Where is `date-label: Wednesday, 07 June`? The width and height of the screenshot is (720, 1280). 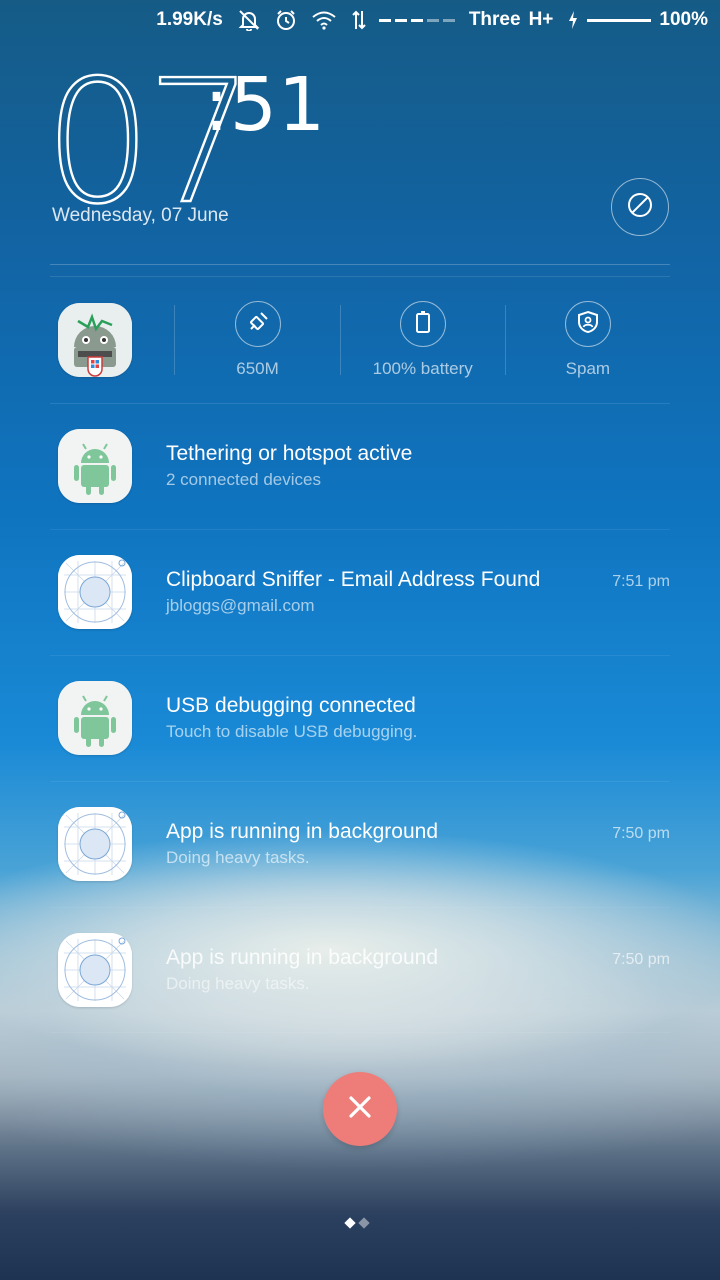 date-label: Wednesday, 07 June is located at coordinates (140, 215).